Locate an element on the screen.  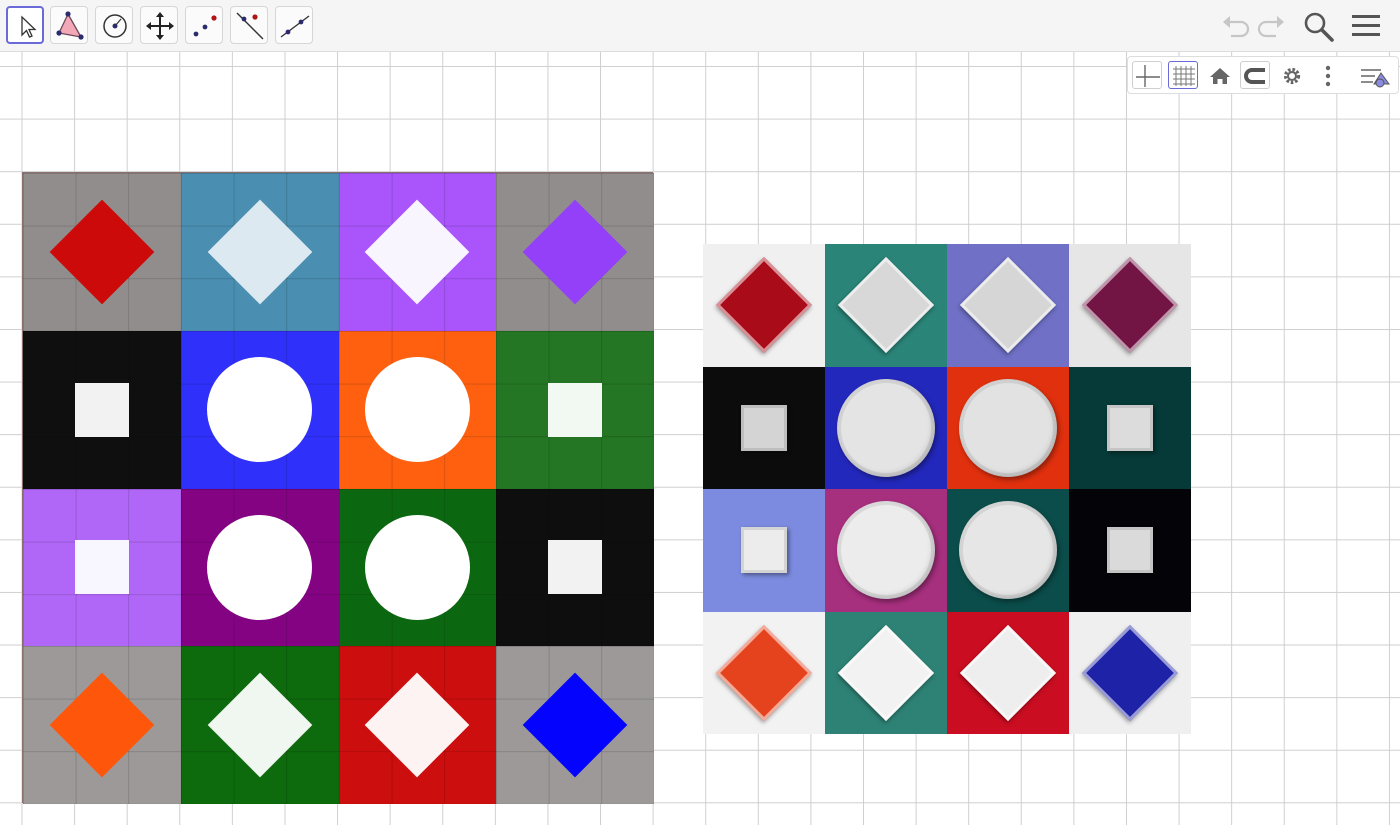
photo-tile-r2-c3 is located at coordinates (1008, 427).